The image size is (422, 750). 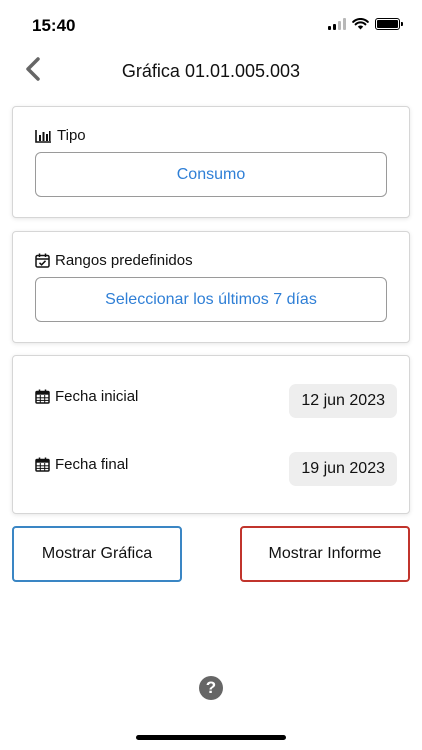 I want to click on status-icons, so click(x=365, y=24).